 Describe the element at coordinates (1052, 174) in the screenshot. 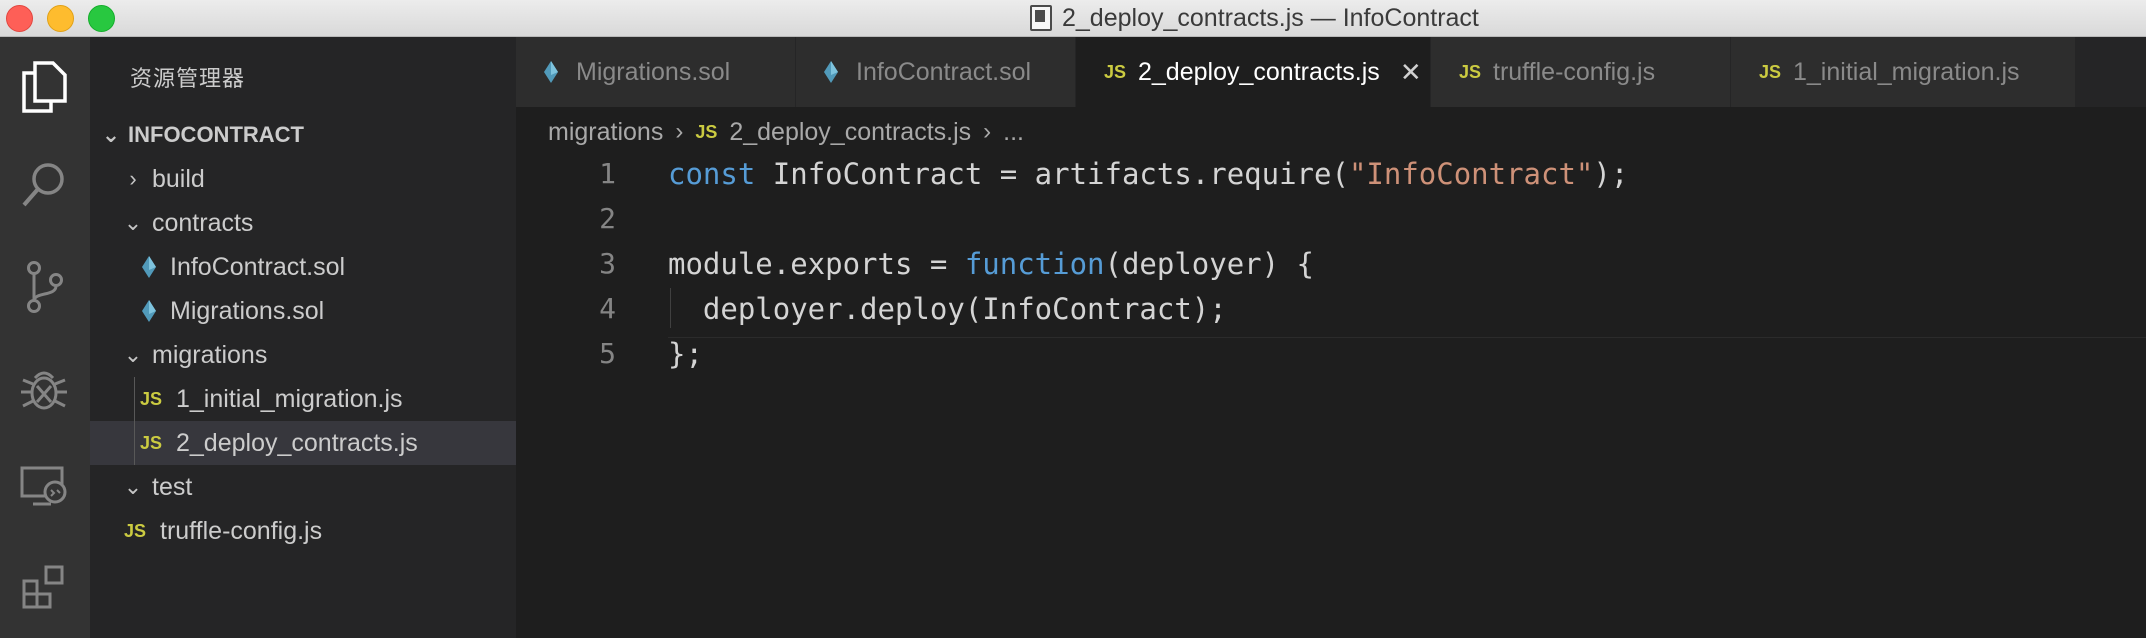

I see `code-token: InfoContract = artifacts.require(` at that location.